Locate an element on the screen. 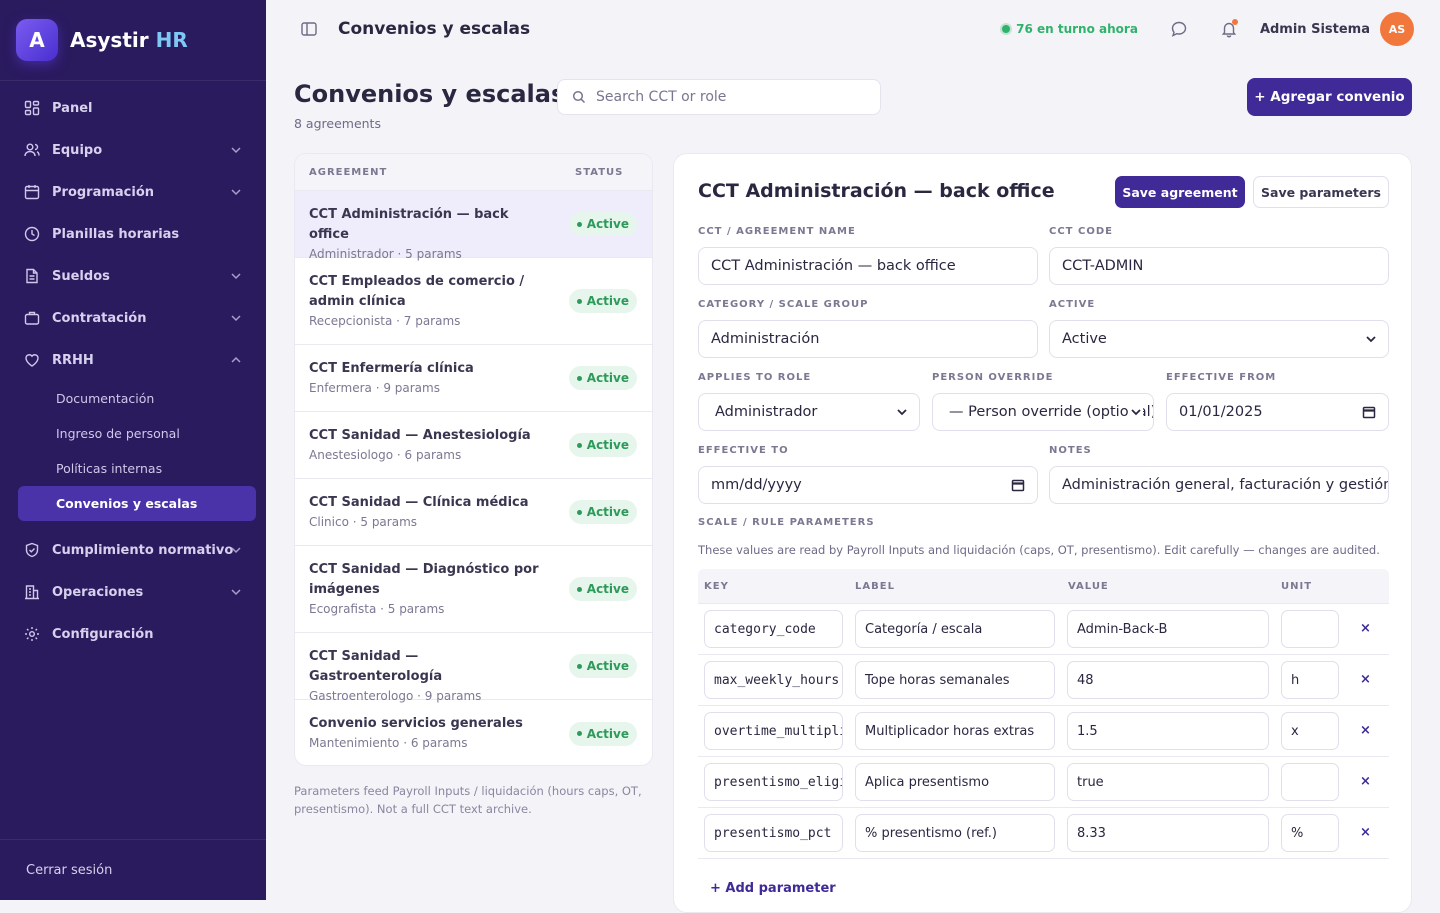  role-select: Administrador is located at coordinates (809, 412).